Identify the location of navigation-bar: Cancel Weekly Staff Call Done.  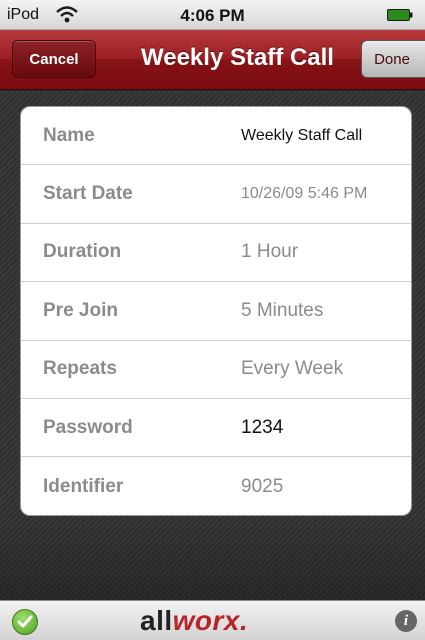
(212, 60).